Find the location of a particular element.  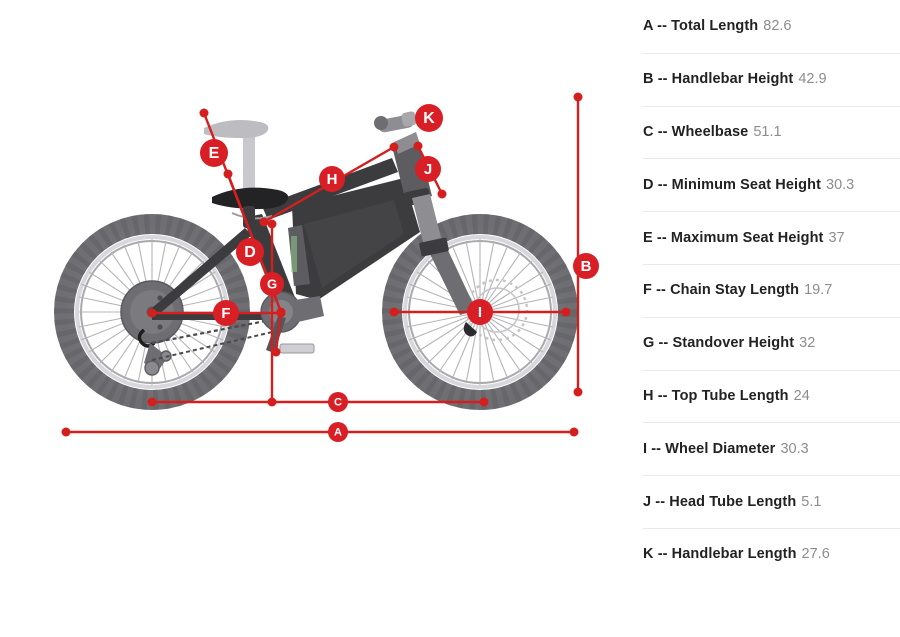

marker-f: F is located at coordinates (226, 313).